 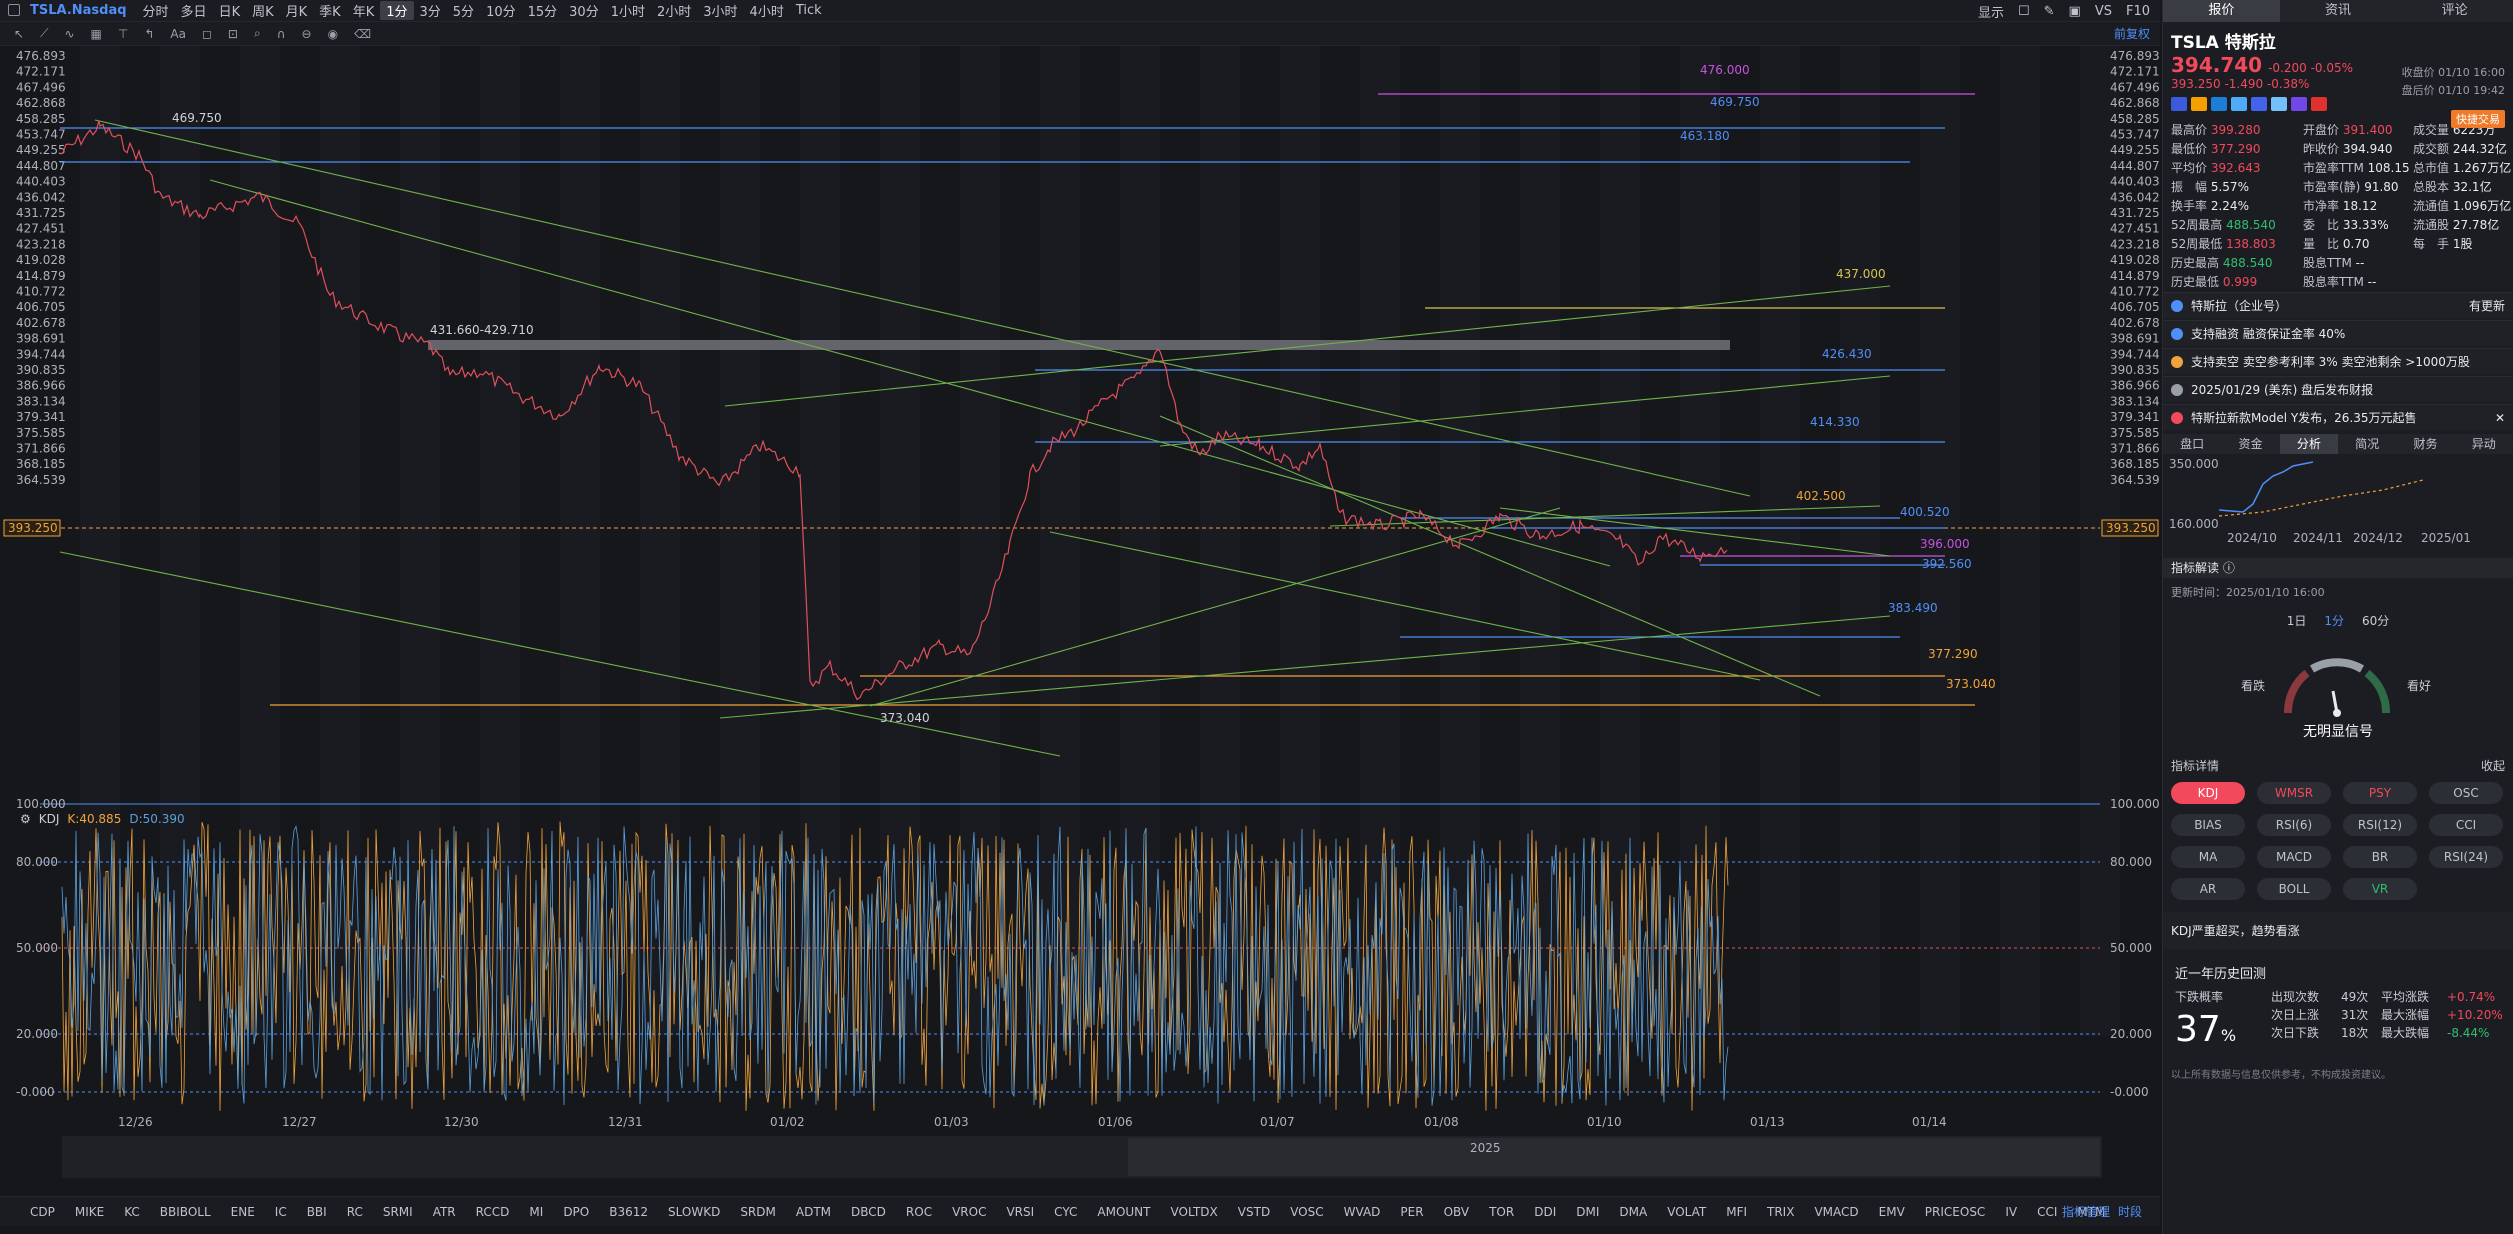 I want to click on tab-news: 资讯, so click(x=2338, y=11).